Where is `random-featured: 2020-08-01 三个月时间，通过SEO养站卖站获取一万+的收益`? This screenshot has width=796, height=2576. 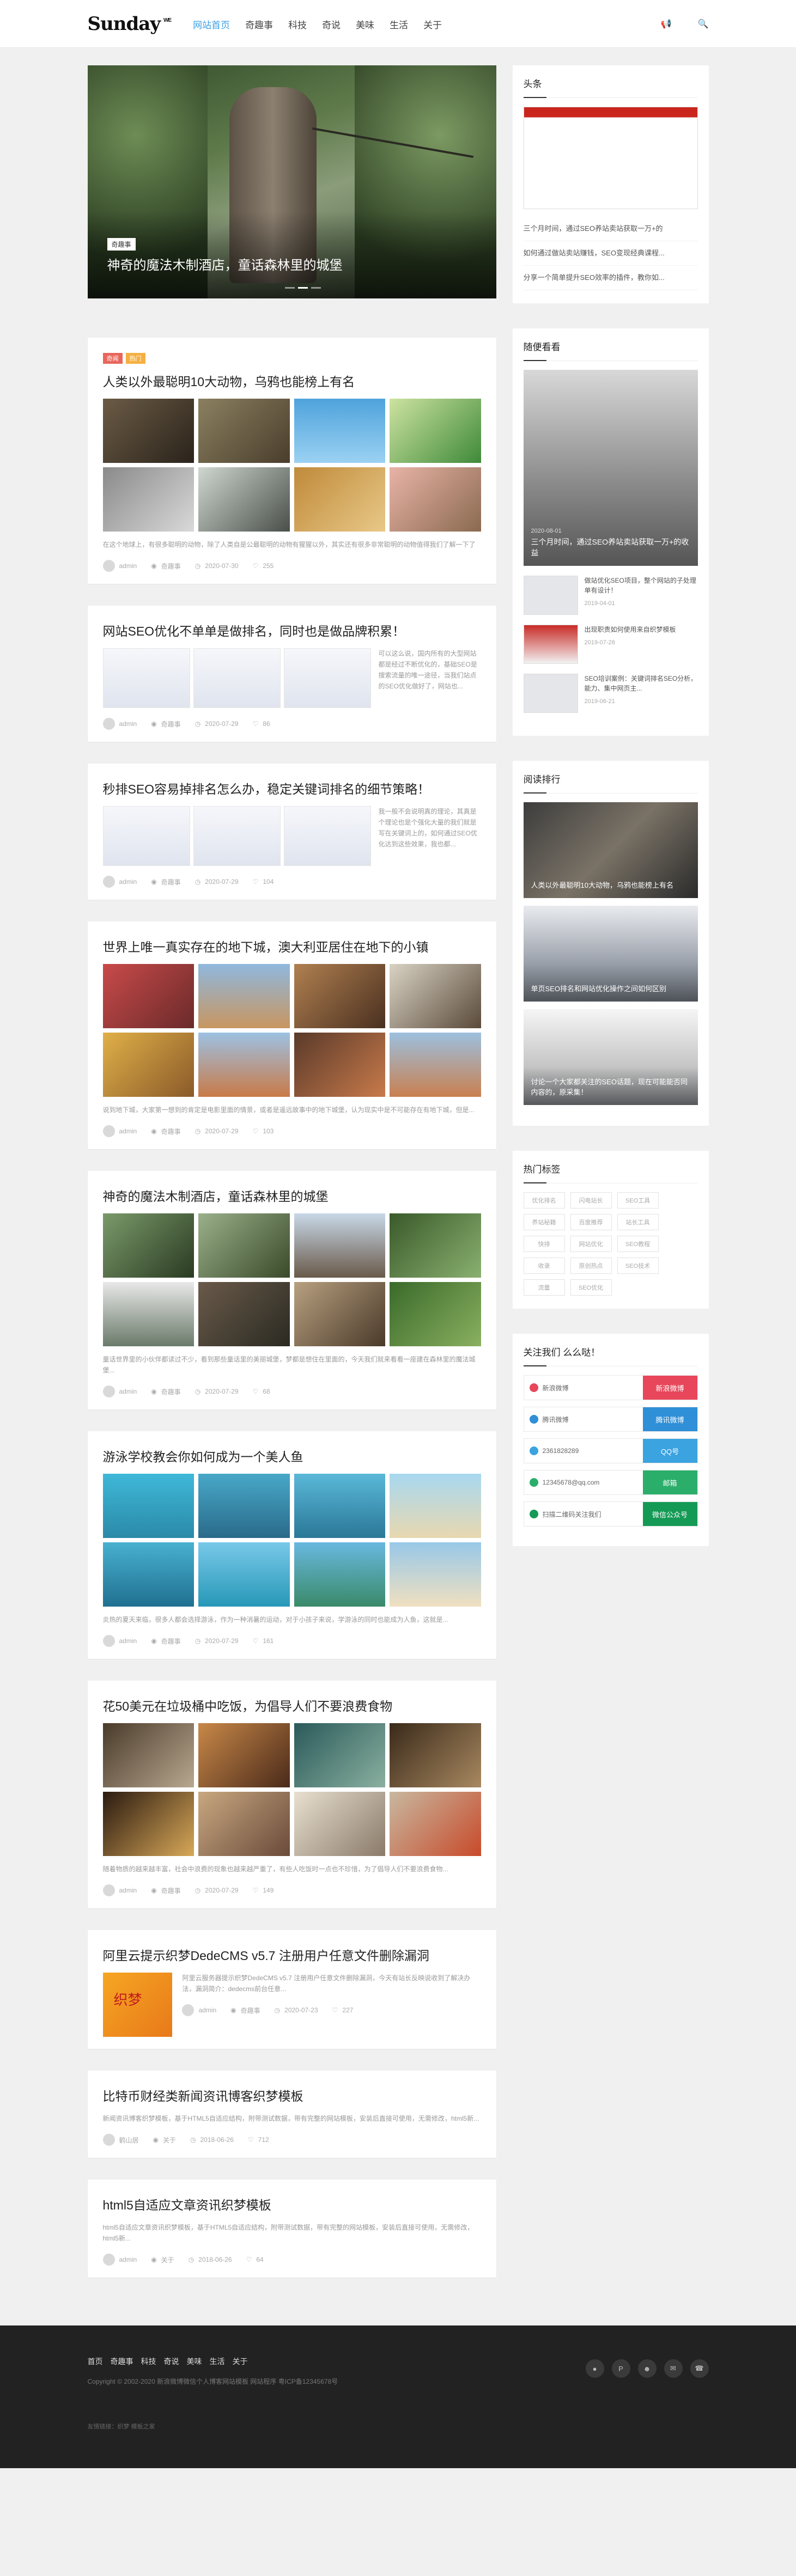
random-featured: 2020-08-01 三个月时间，通过SEO养站卖站获取一万+的收益 is located at coordinates (611, 468).